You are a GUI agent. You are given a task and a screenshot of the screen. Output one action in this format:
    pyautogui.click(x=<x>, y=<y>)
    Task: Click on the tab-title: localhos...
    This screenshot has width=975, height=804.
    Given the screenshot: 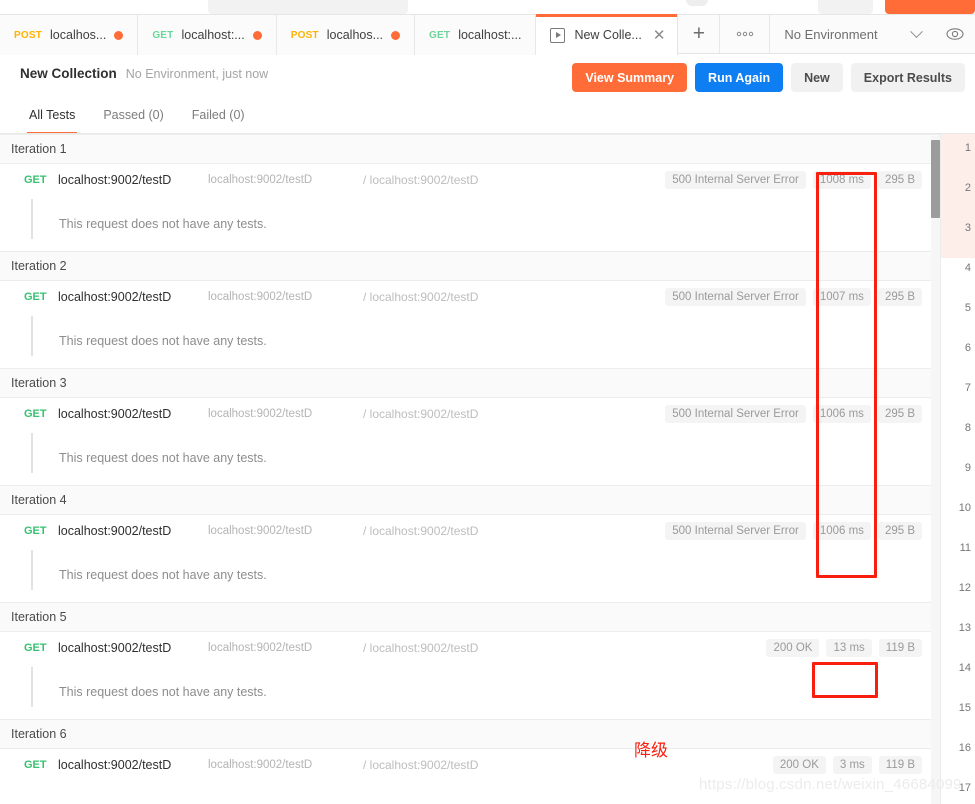 What is the action you would take?
    pyautogui.click(x=78, y=35)
    